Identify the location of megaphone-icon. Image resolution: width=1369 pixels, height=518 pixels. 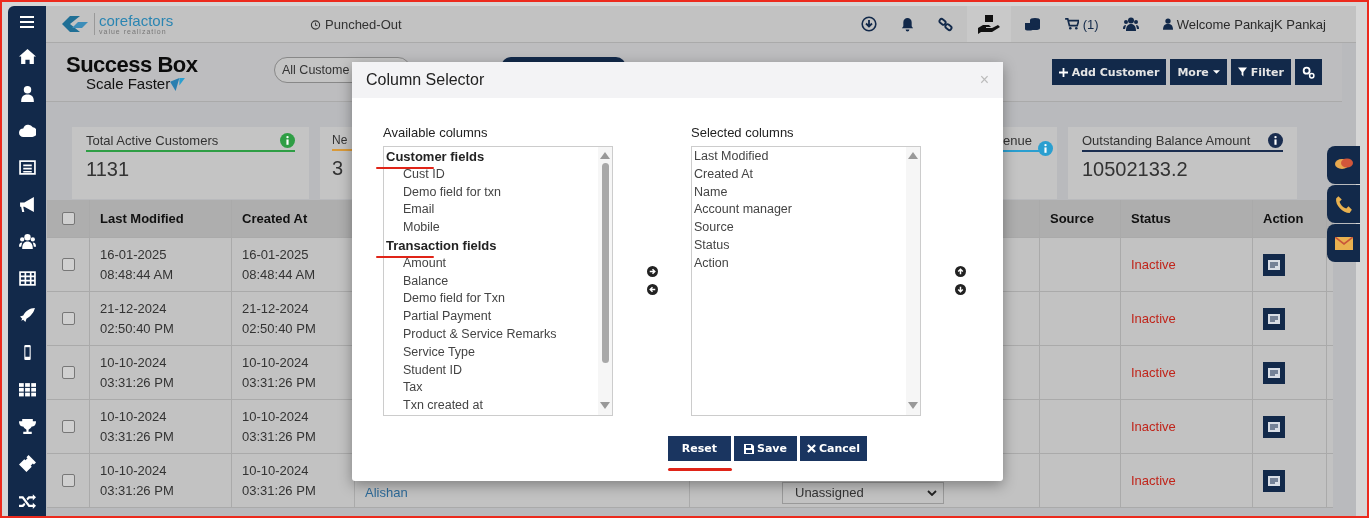
(27, 204).